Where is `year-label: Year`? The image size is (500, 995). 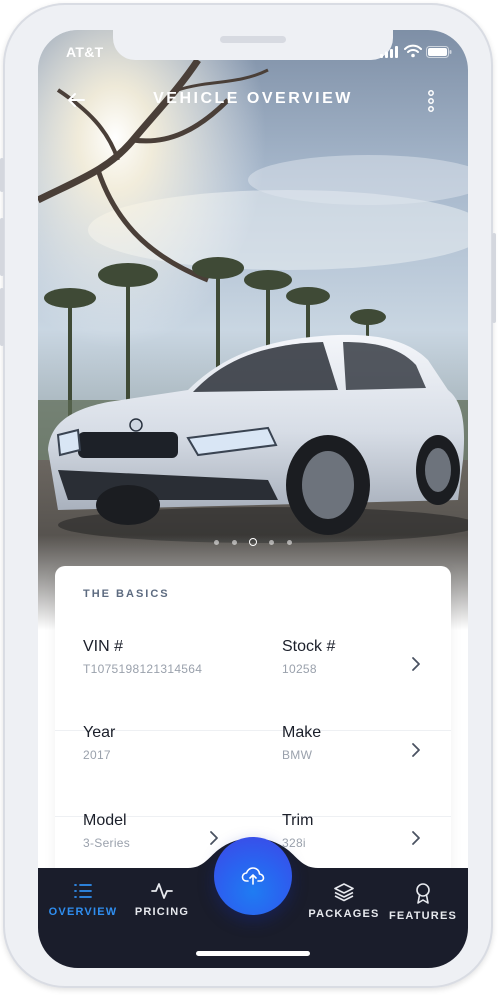 year-label: Year is located at coordinates (99, 732).